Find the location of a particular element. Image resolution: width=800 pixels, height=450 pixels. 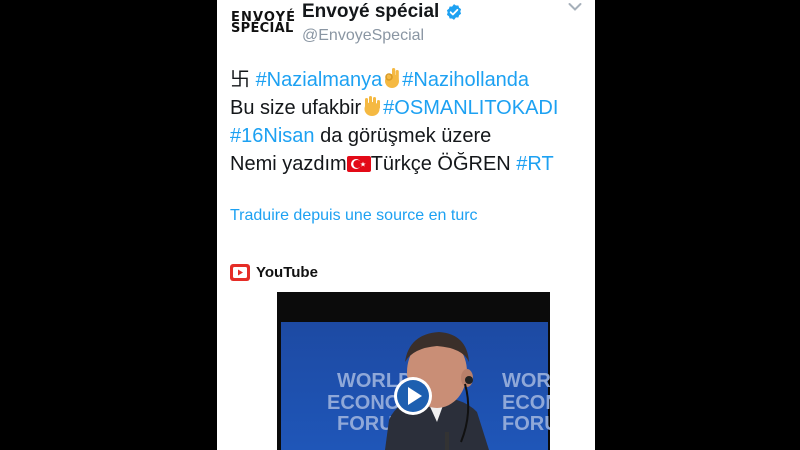

turkey-flag-emoji-icon is located at coordinates (358, 164).